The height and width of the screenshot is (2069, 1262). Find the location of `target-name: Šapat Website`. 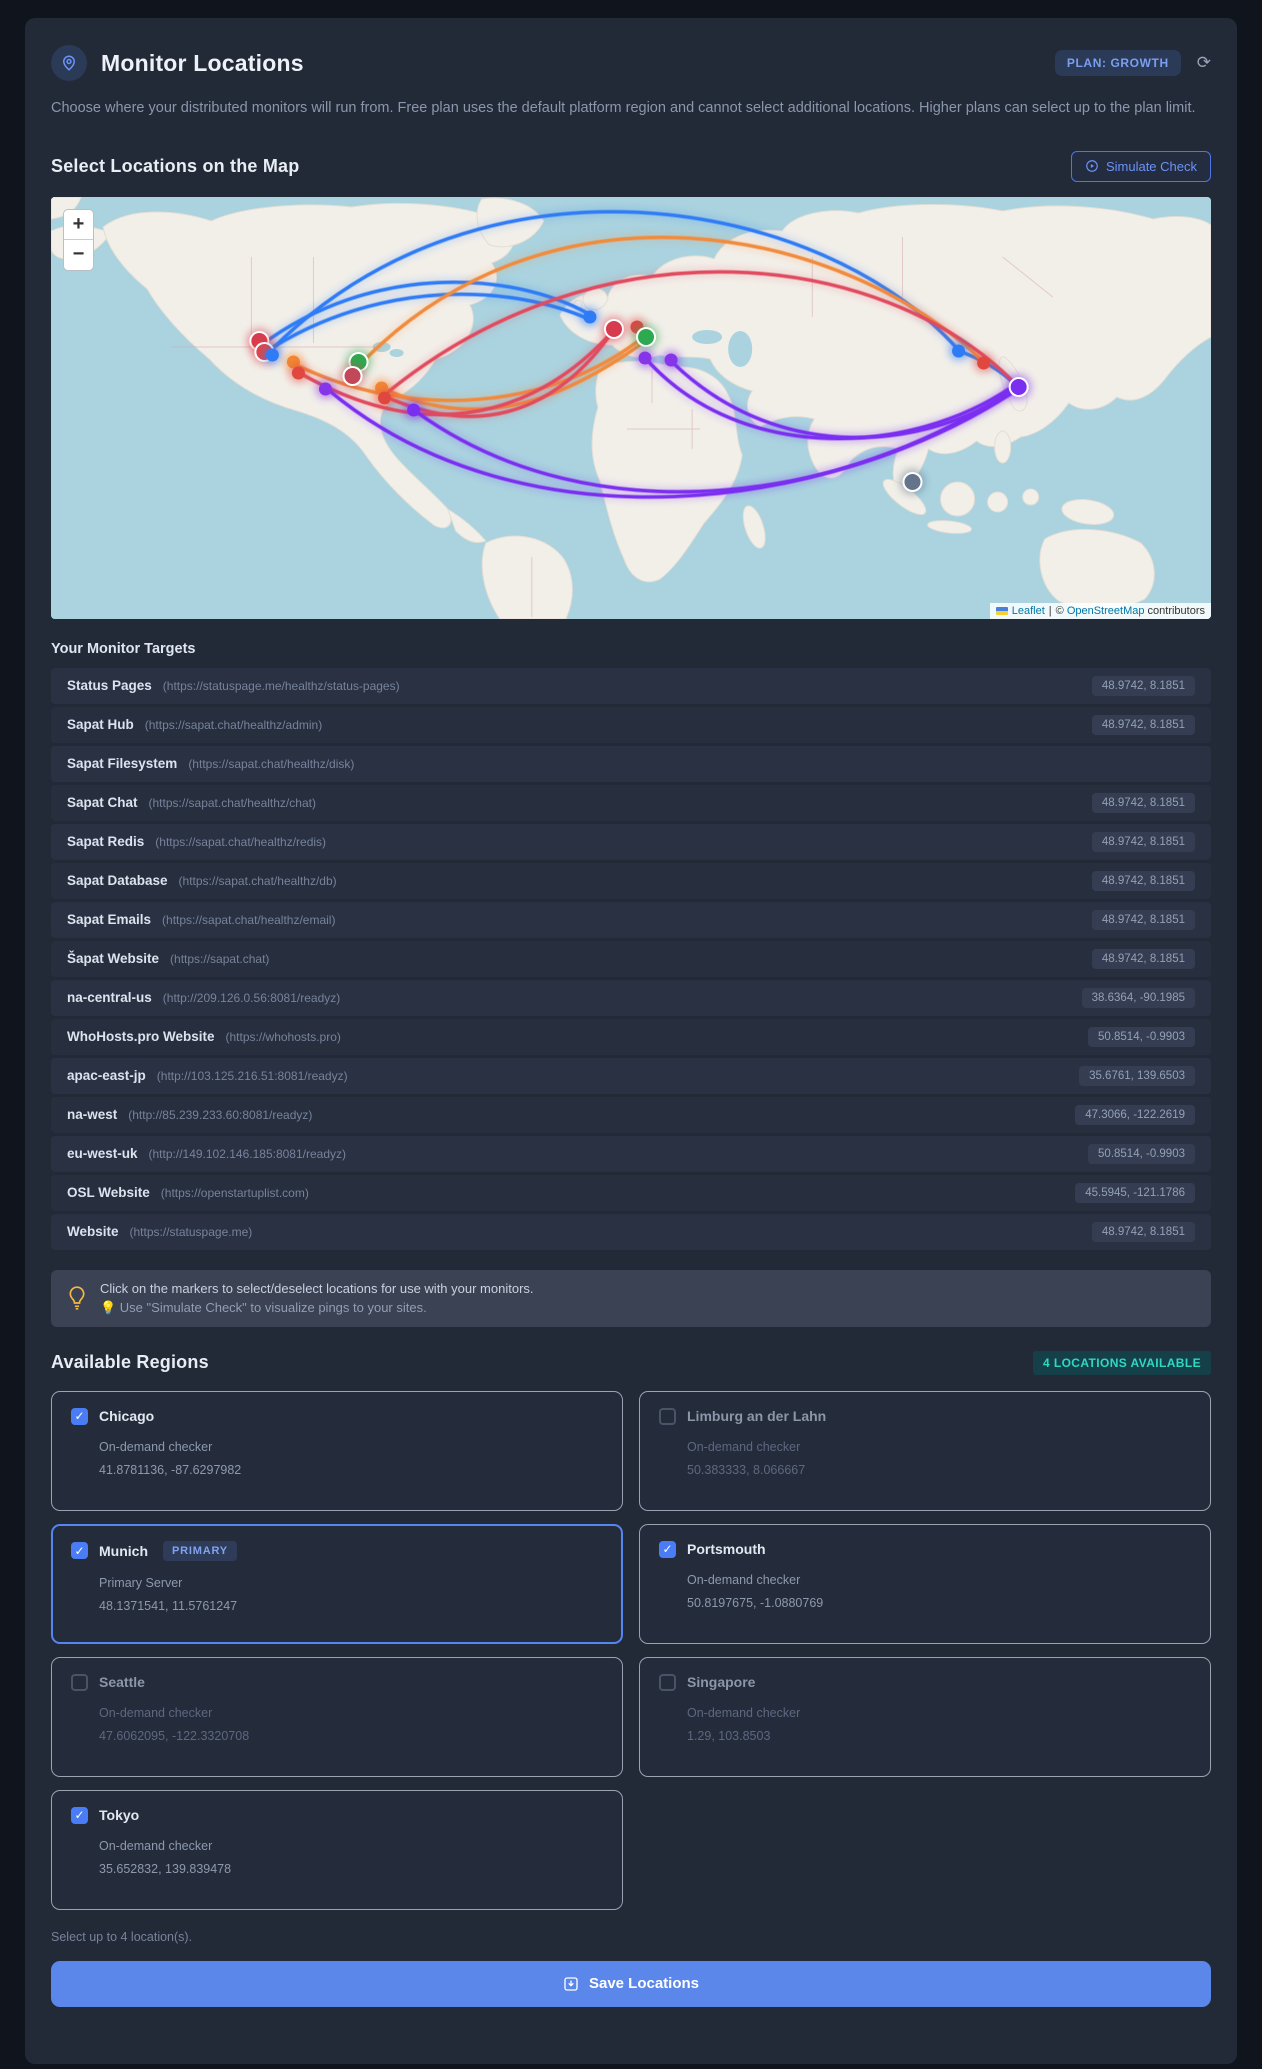

target-name: Šapat Website is located at coordinates (113, 959).